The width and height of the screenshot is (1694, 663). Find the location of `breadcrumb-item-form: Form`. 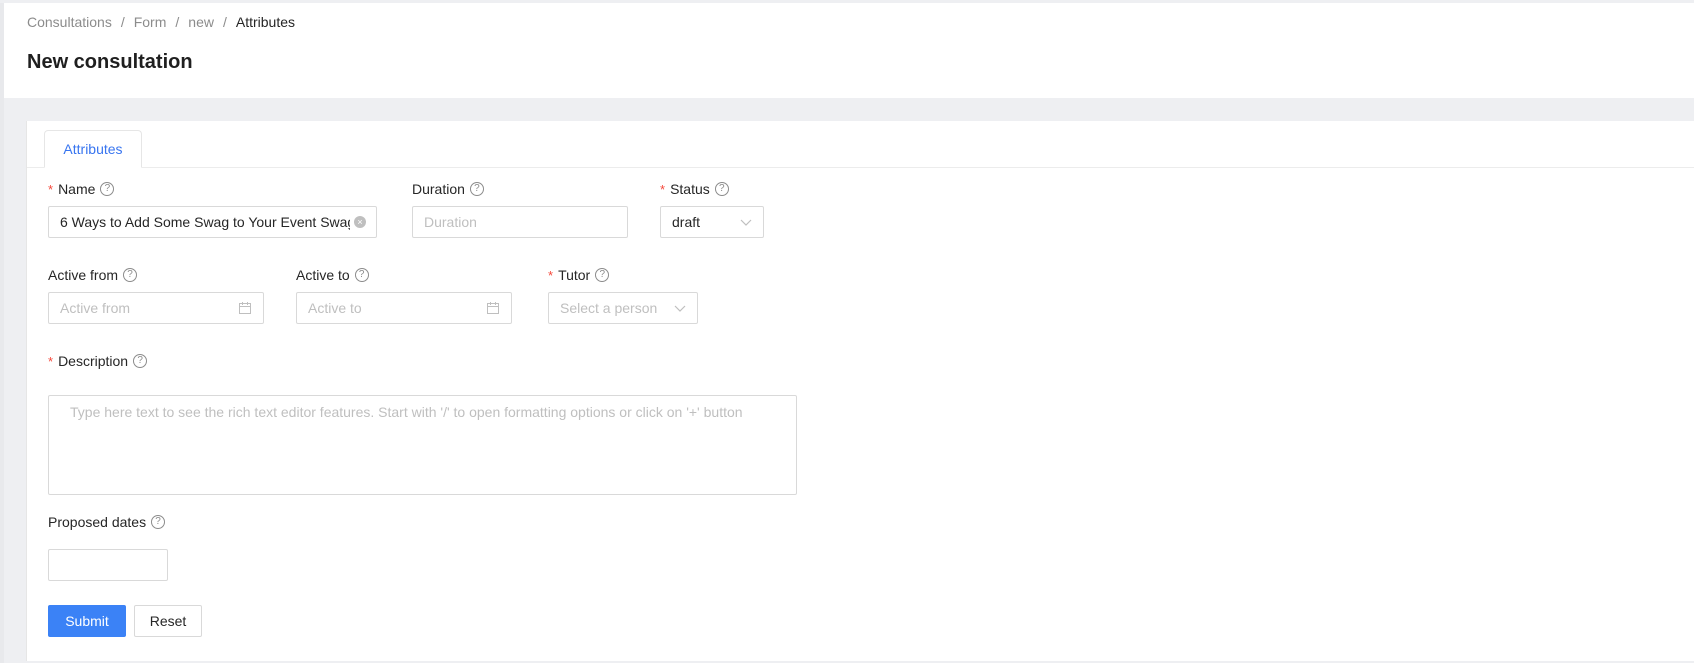

breadcrumb-item-form: Form is located at coordinates (150, 22).